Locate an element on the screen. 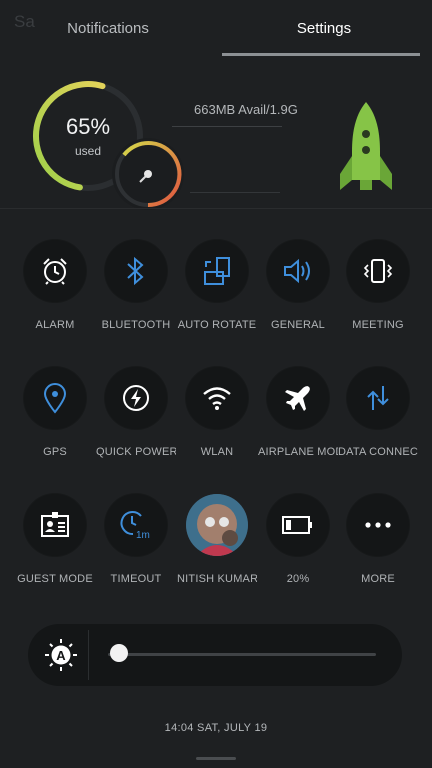  timeout-clock-icon: 1m is located at coordinates (135, 526).